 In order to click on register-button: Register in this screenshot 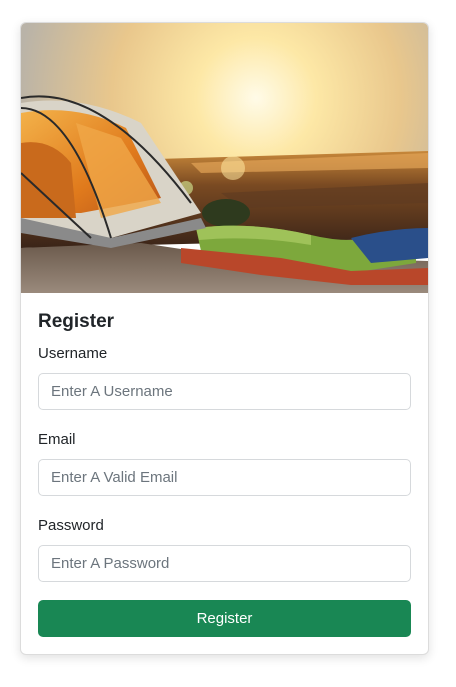, I will do `click(224, 618)`.